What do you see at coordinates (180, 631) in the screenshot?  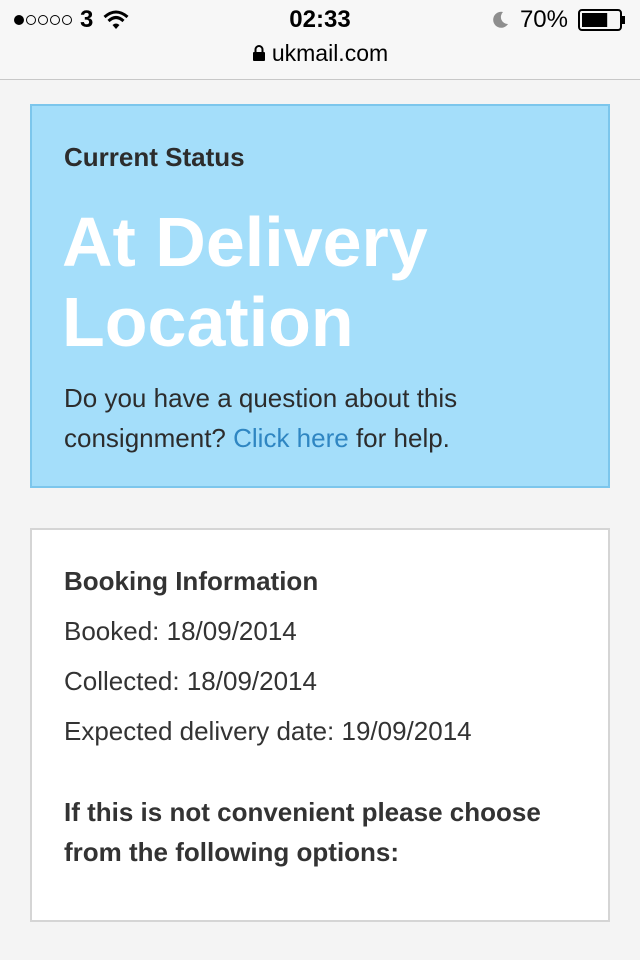 I see `booked-date: Booked: 18/09/2014` at bounding box center [180, 631].